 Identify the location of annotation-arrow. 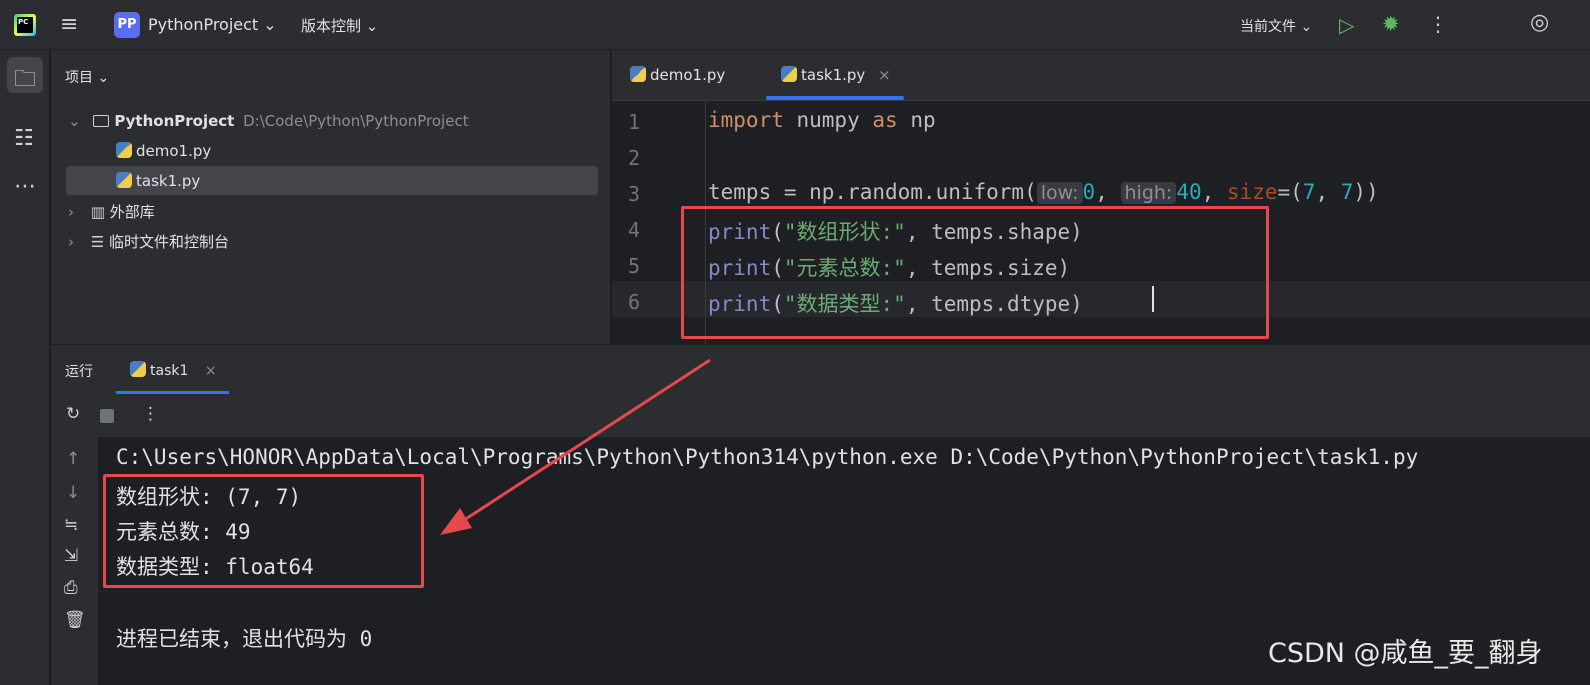
(575, 446).